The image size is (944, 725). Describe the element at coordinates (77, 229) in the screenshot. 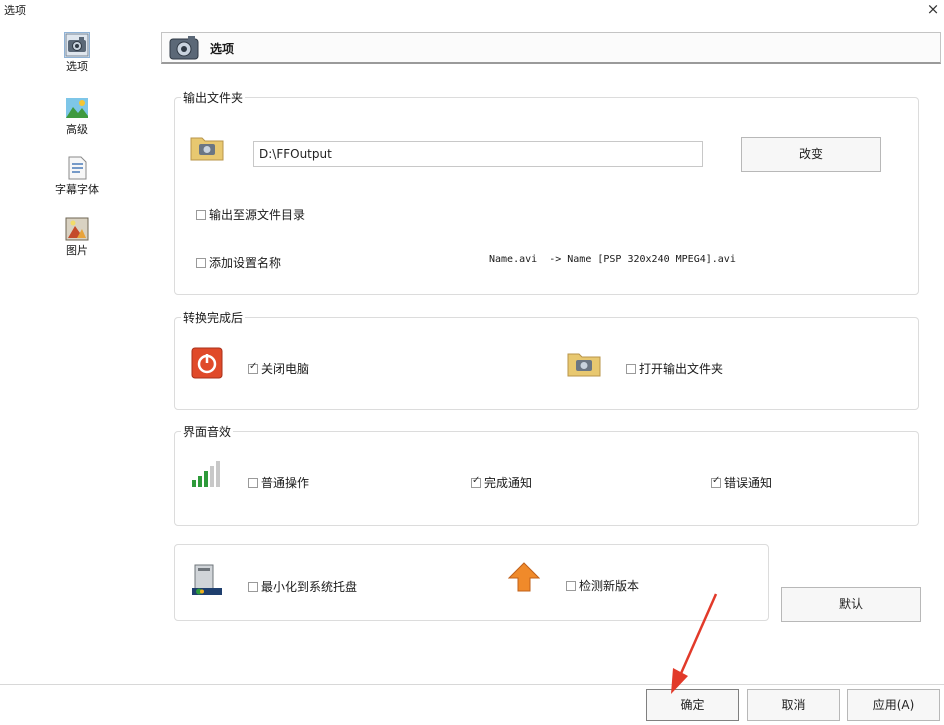

I see `picture-icon` at that location.